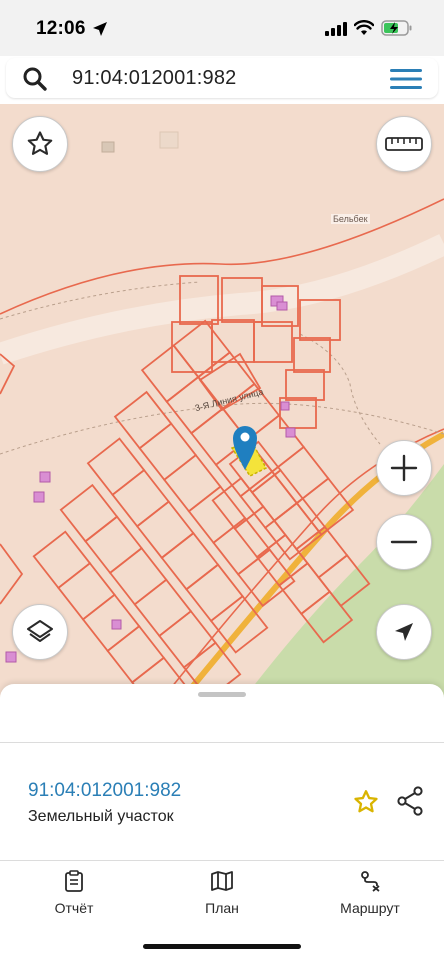  I want to click on zoom-out-button, so click(404, 542).